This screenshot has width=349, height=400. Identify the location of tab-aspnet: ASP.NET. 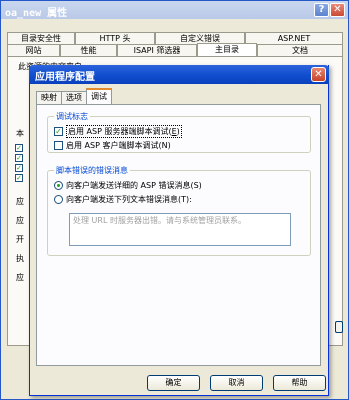
(294, 38).